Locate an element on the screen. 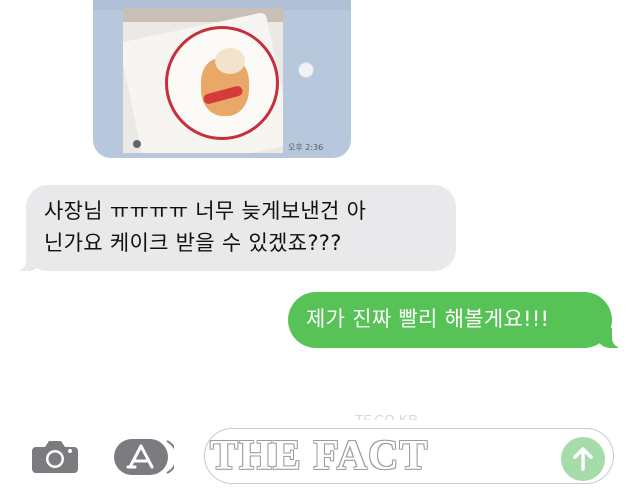 The image size is (640, 491). camera-icon is located at coordinates (55, 457).